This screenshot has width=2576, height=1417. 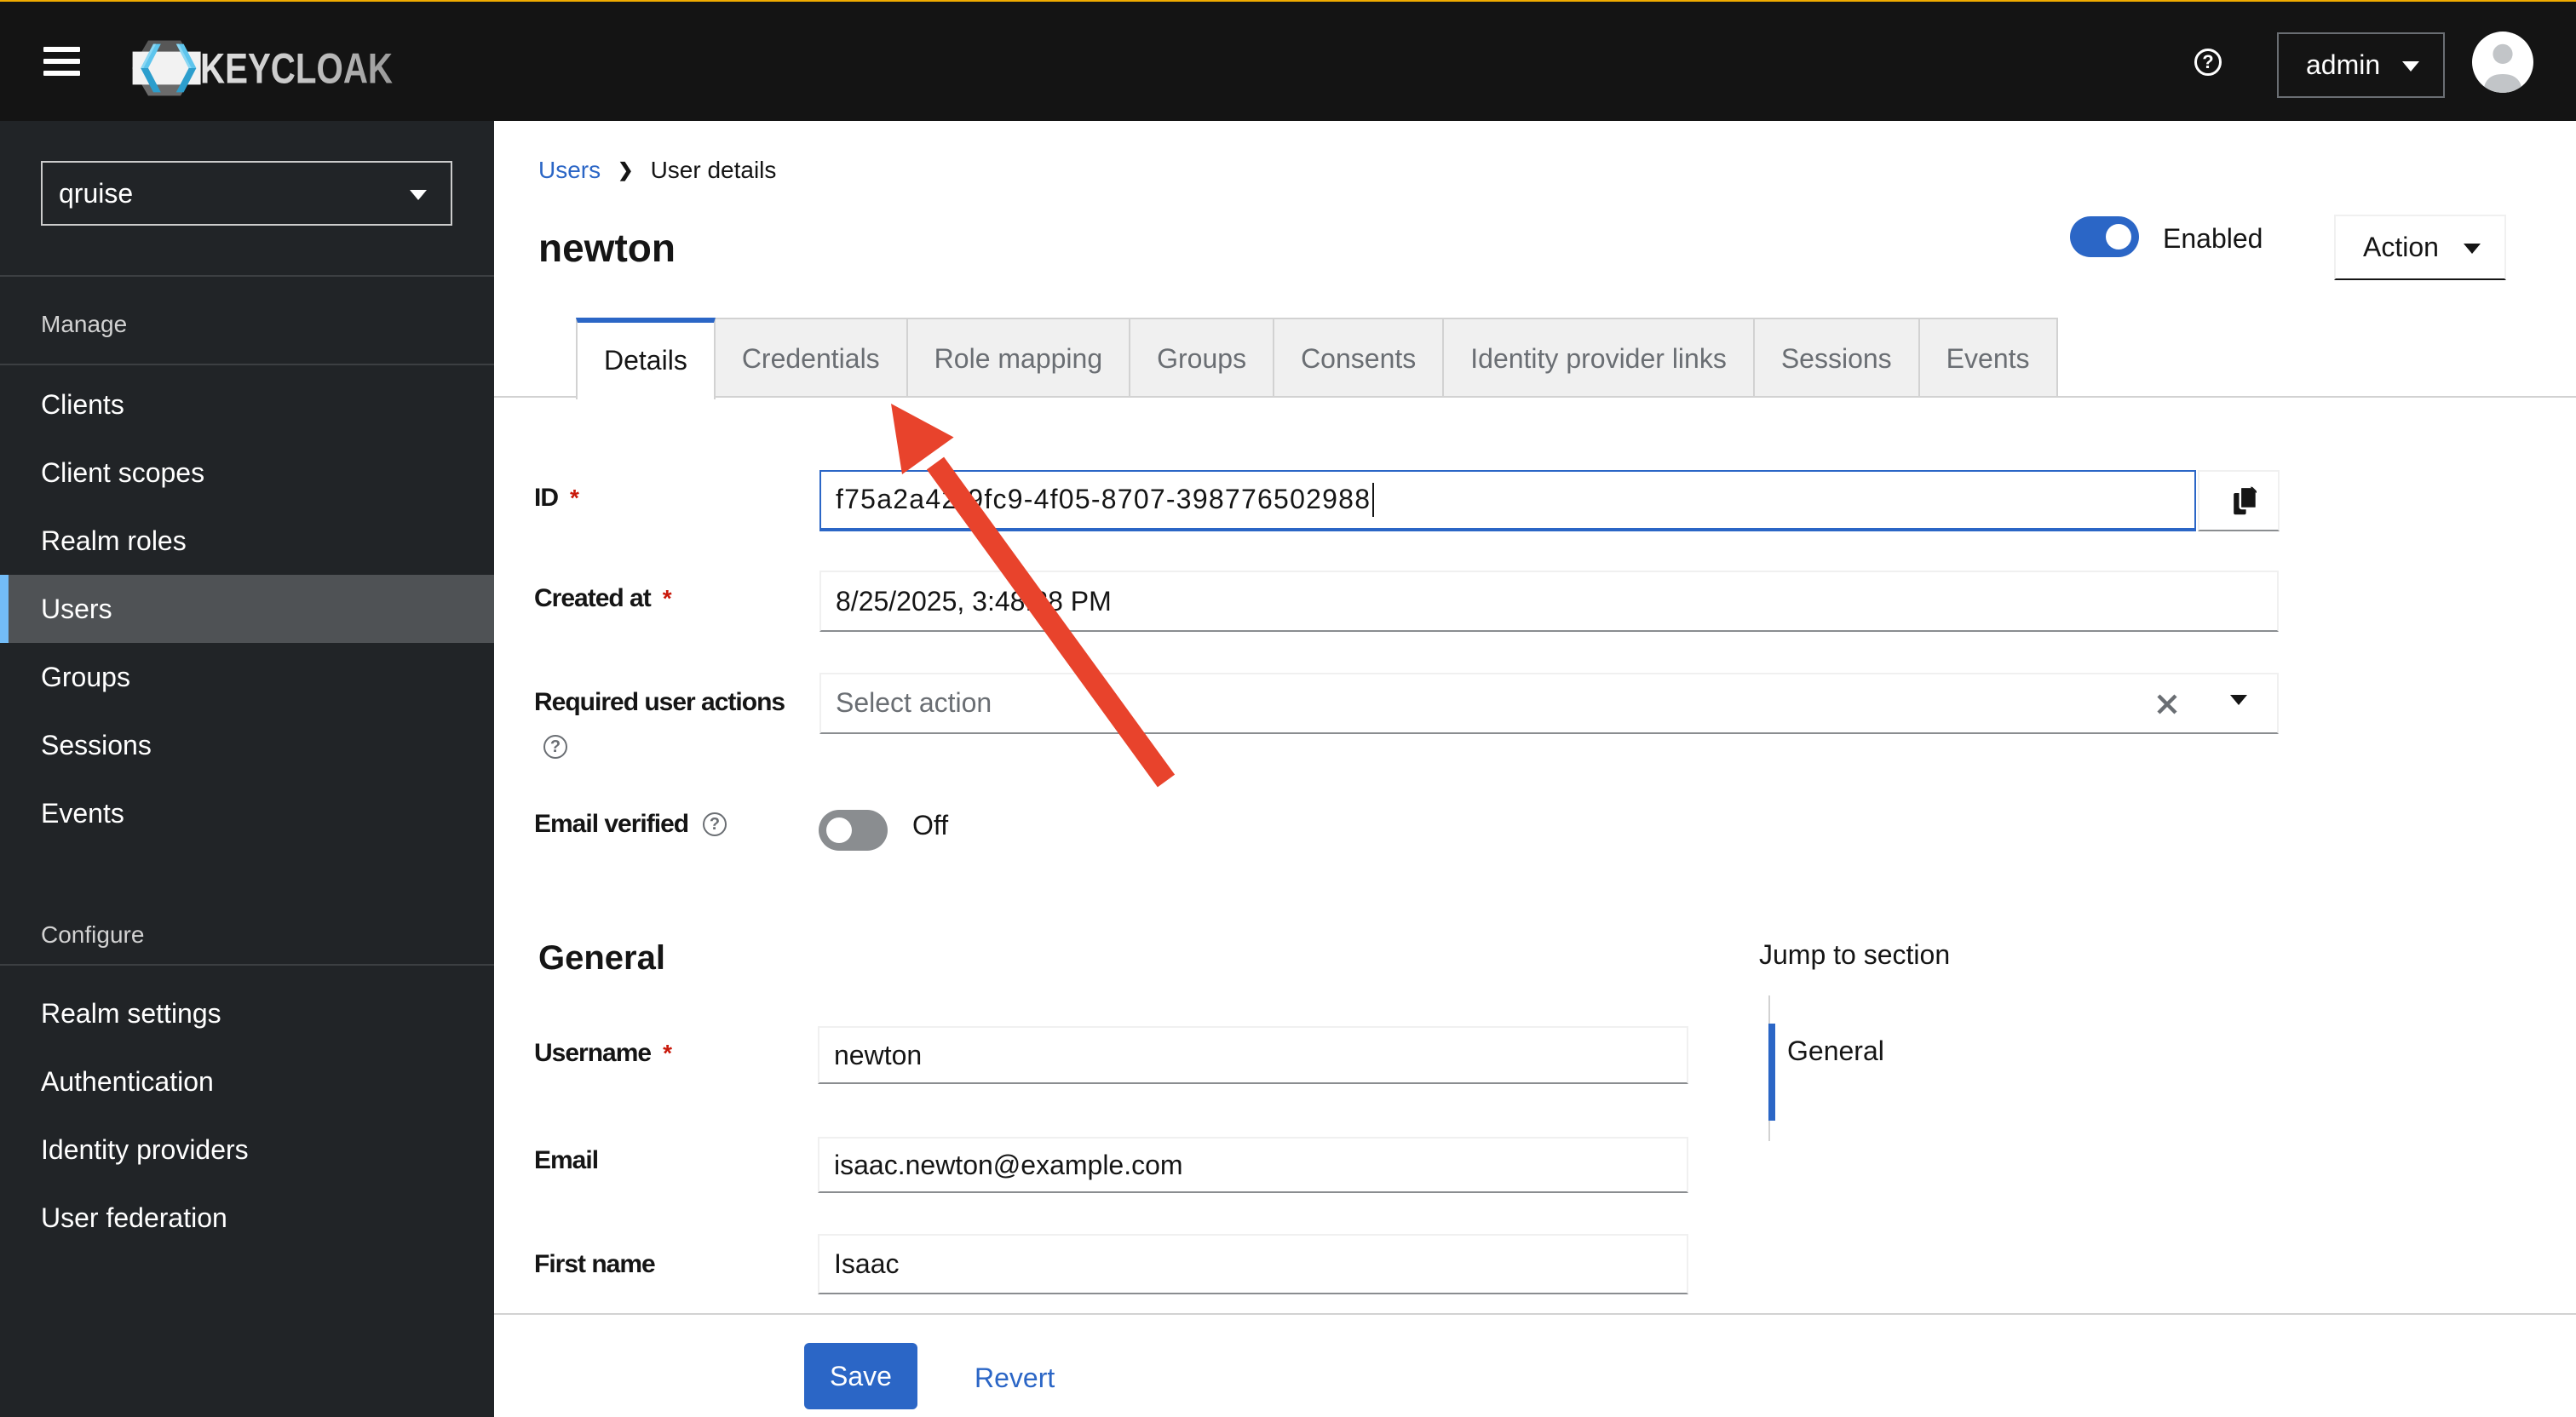 What do you see at coordinates (296, 69) in the screenshot?
I see `svg-text: KEYCLOAK` at bounding box center [296, 69].